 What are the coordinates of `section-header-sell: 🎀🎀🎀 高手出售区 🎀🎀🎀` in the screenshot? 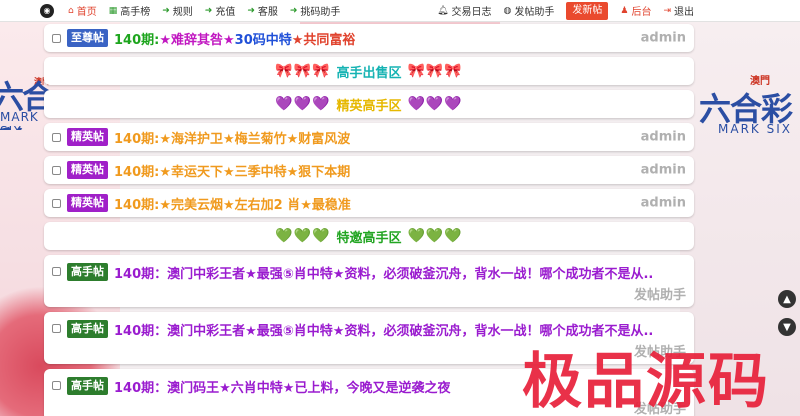 It's located at (369, 71).